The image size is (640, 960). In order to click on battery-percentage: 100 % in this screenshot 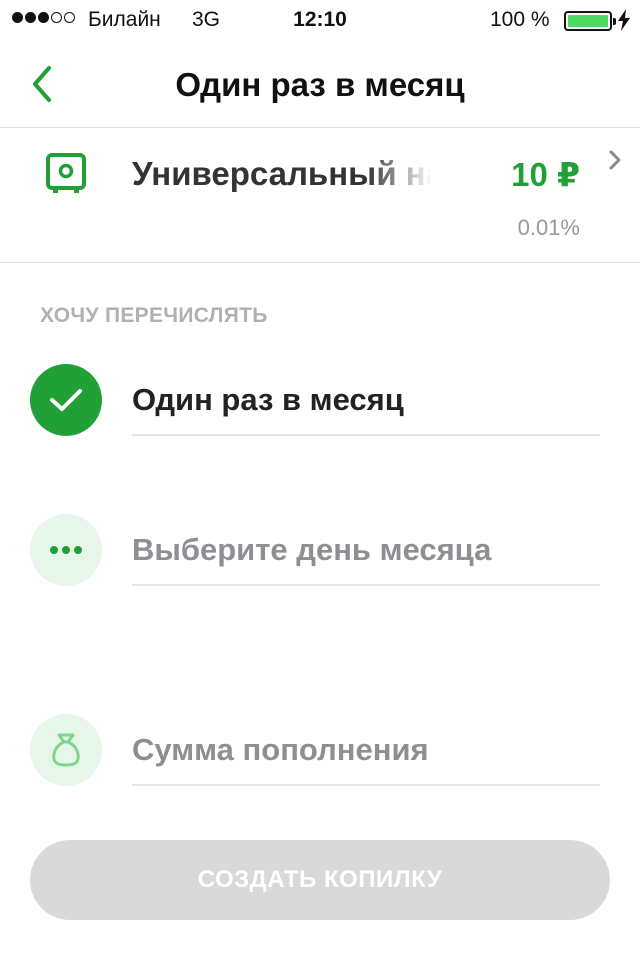, I will do `click(520, 19)`.